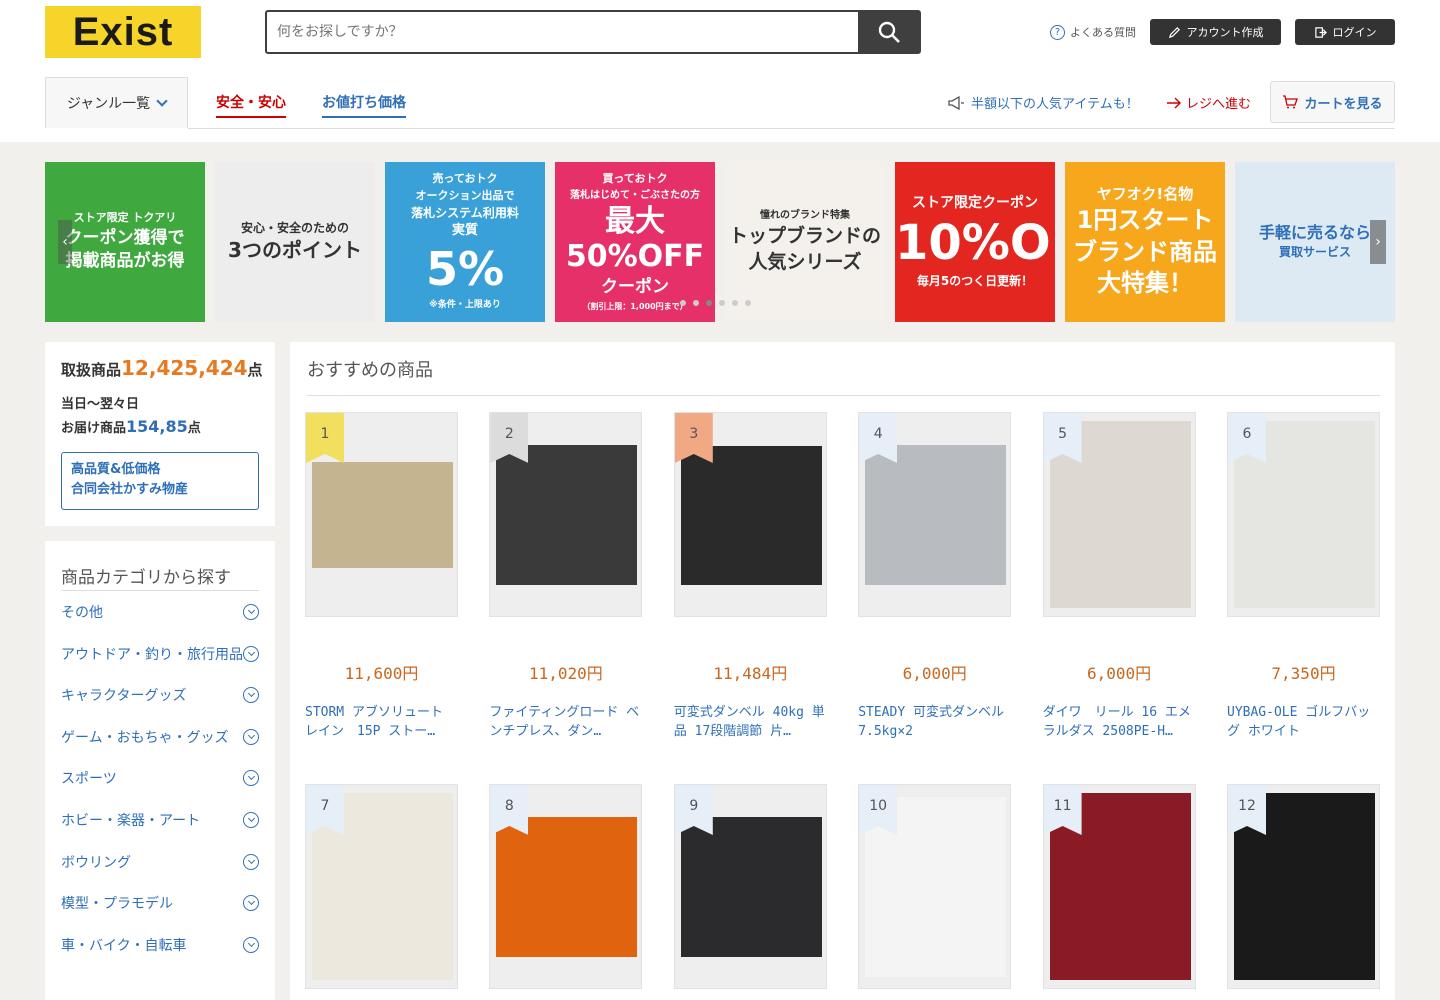 The image size is (1440, 1000). I want to click on recommend-heading: おすすめの商品, so click(370, 370).